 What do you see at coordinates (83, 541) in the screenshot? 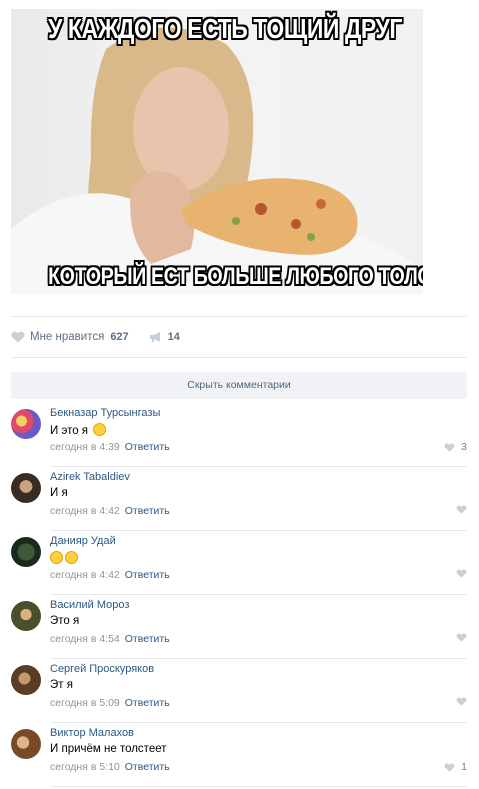
I see `comment-author: Данияр Удай` at bounding box center [83, 541].